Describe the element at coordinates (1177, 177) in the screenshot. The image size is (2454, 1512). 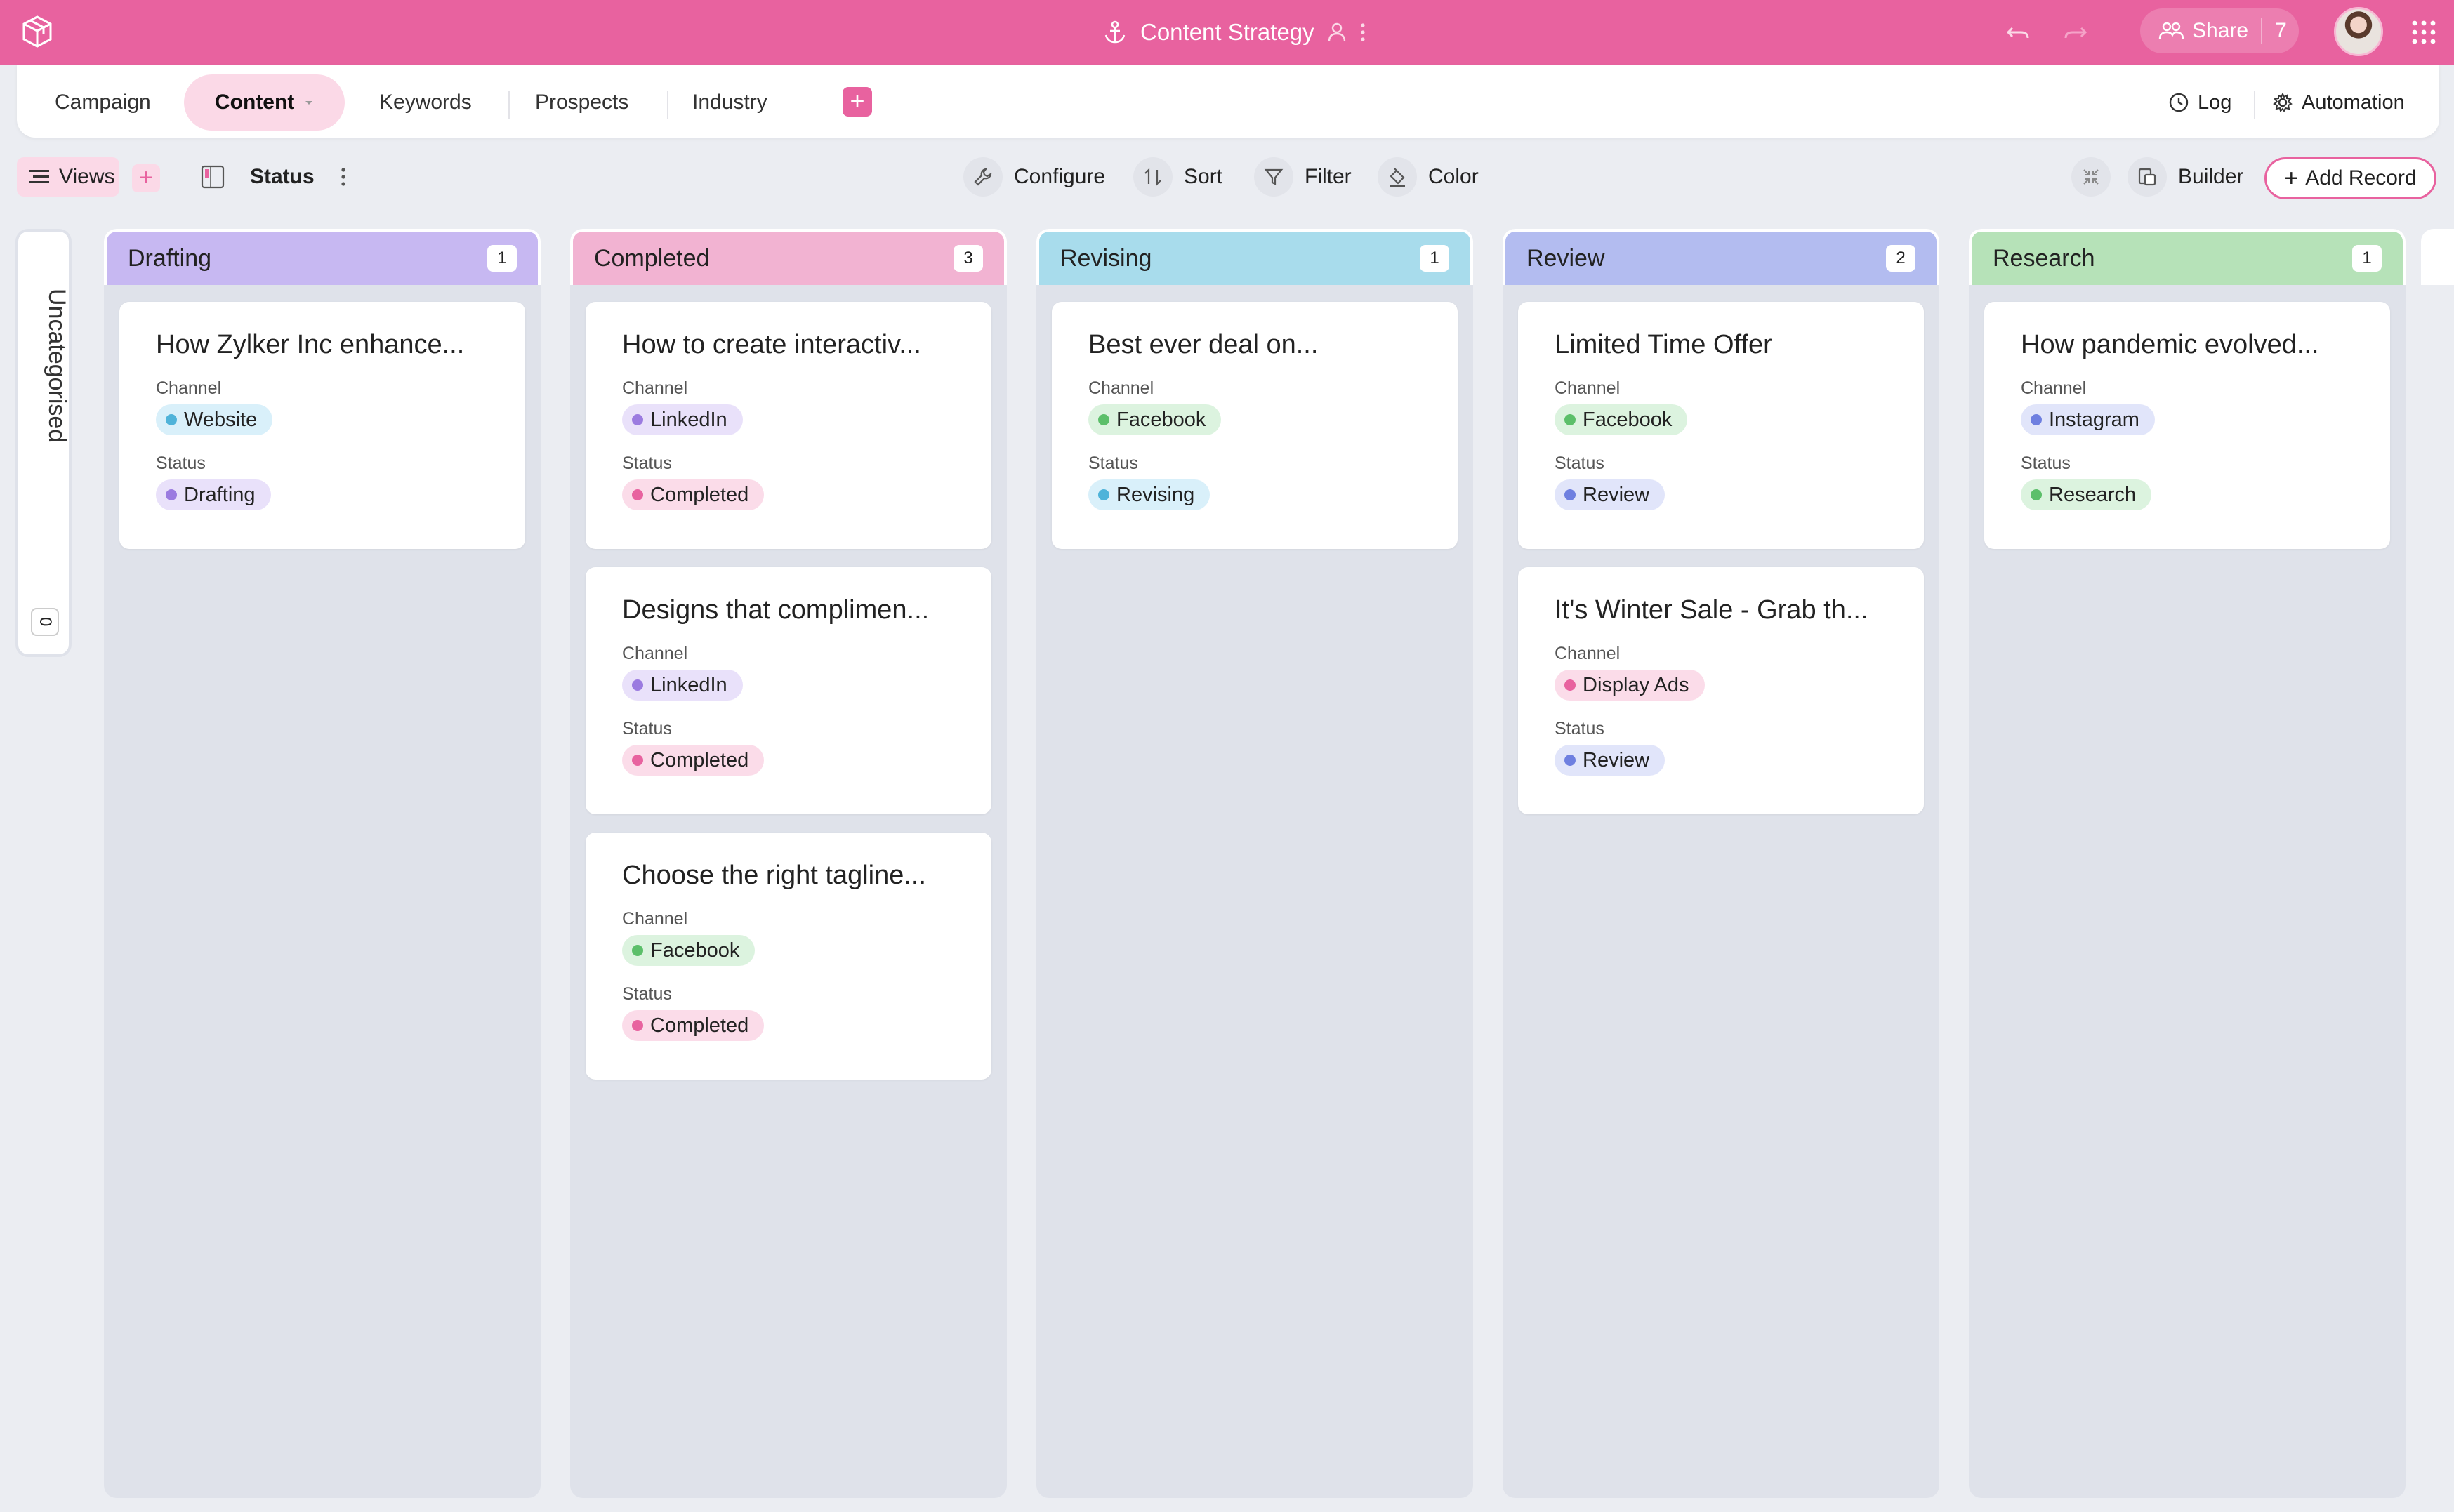
I see `sort-button: Sort` at that location.